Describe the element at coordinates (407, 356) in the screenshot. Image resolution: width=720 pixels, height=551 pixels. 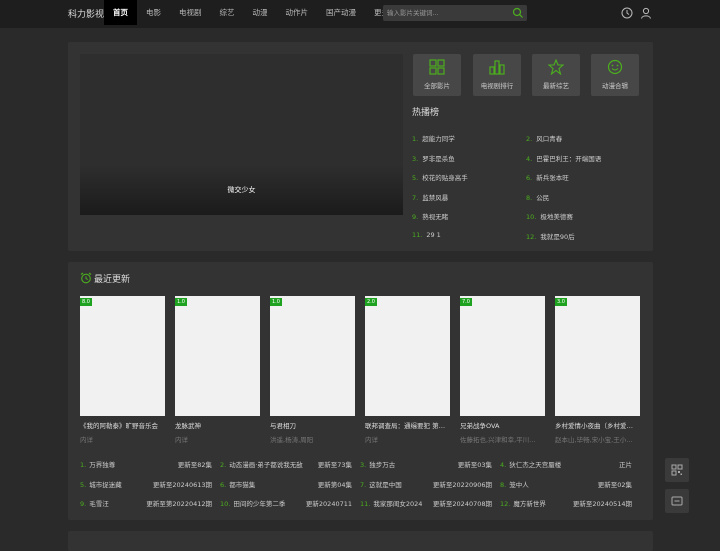
I see `video-poster: 2.0` at that location.